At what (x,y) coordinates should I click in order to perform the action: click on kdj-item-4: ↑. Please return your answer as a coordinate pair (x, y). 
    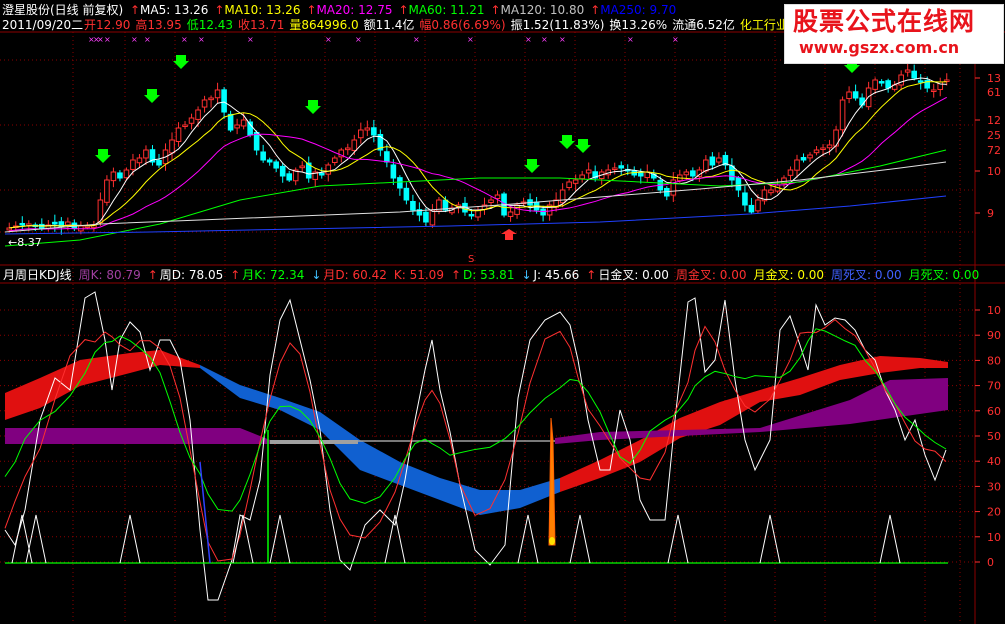
    Looking at the image, I should click on (235, 275).